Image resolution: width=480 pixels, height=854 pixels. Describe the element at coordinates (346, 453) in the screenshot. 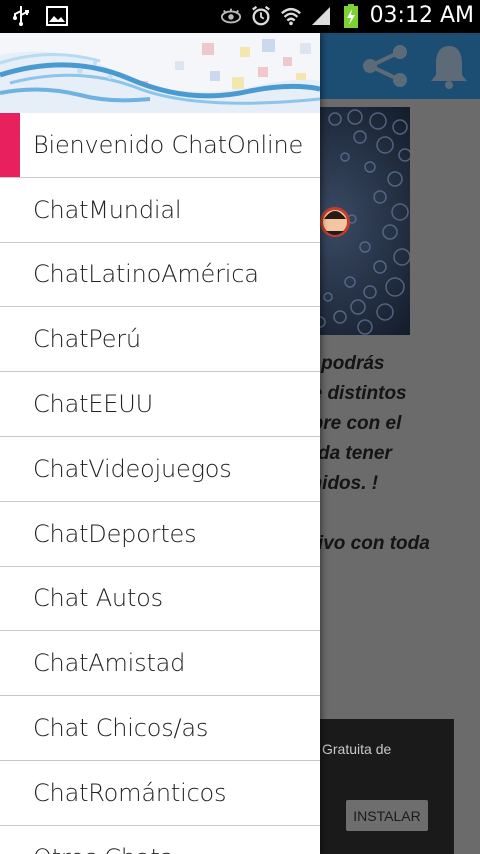

I see `app-text-line: erda tener` at that location.